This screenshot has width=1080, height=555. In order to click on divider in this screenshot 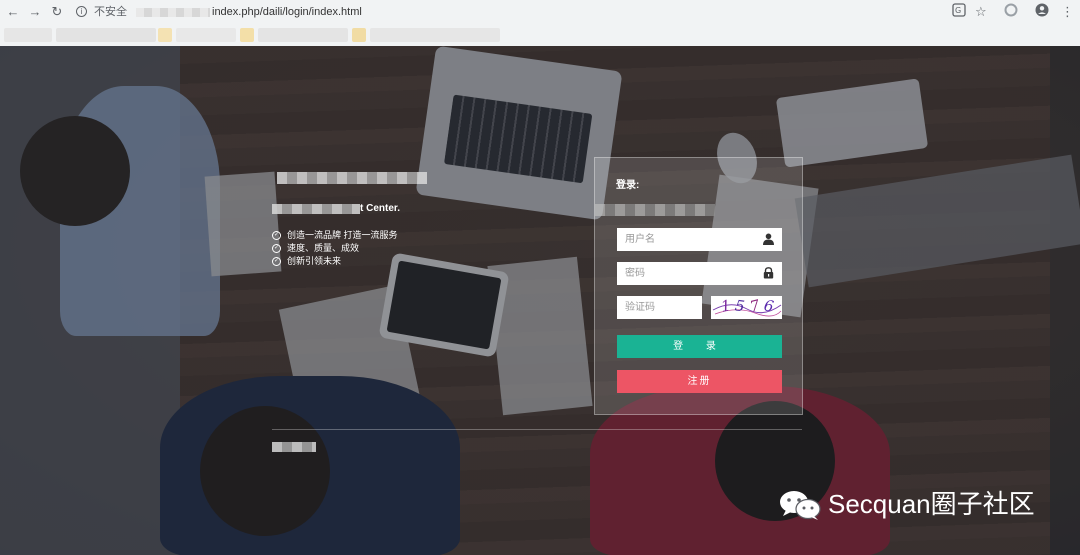, I will do `click(537, 429)`.